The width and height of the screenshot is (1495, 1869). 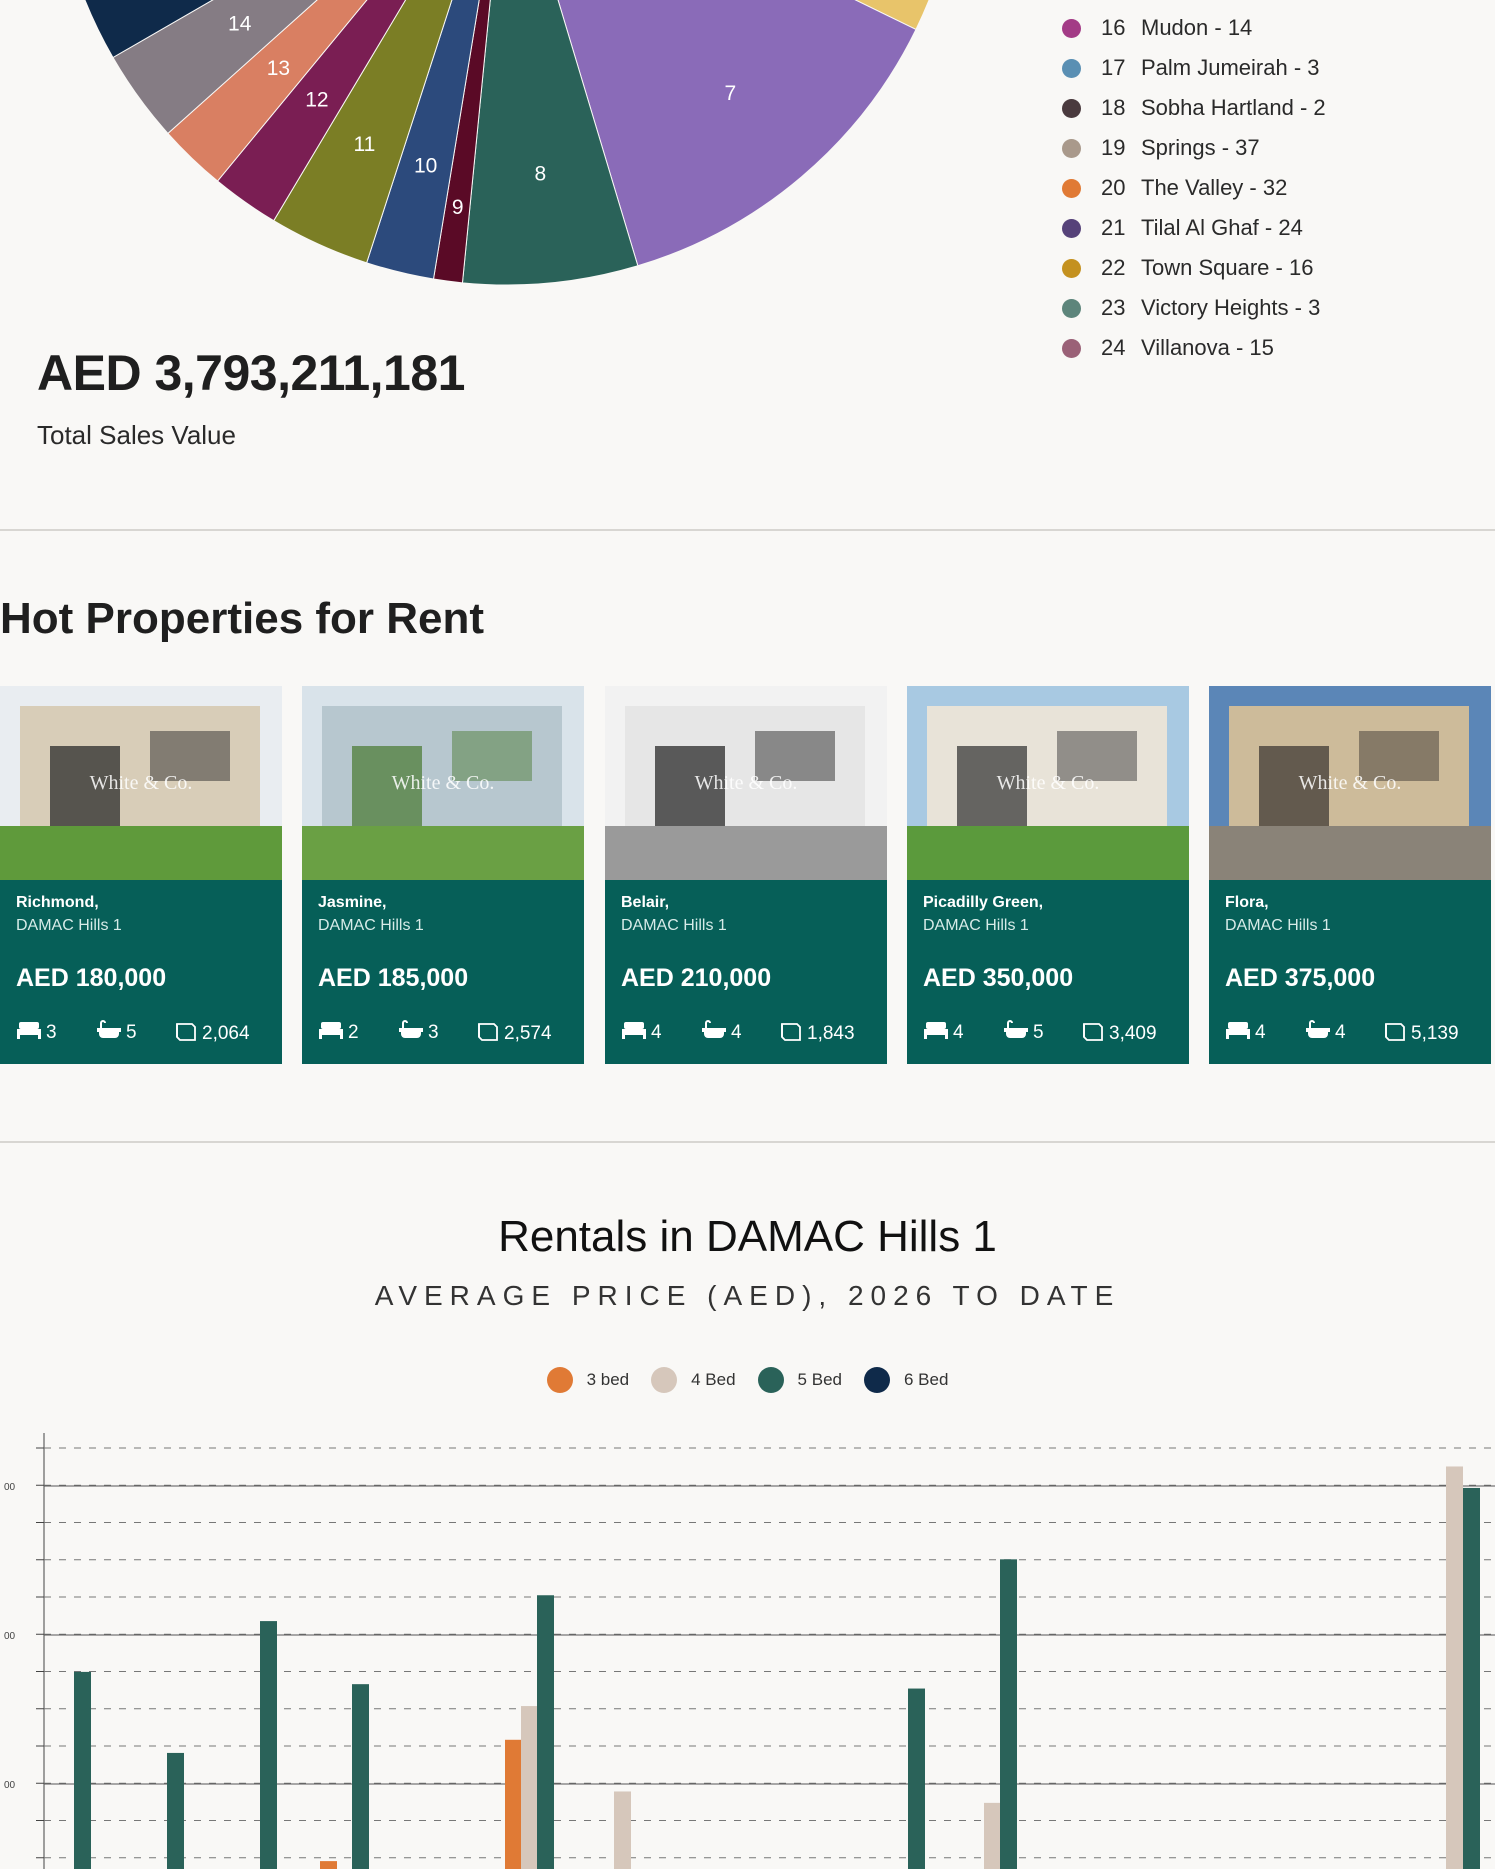 What do you see at coordinates (1207, 347) in the screenshot?
I see `legend-label: Villanova - 15` at bounding box center [1207, 347].